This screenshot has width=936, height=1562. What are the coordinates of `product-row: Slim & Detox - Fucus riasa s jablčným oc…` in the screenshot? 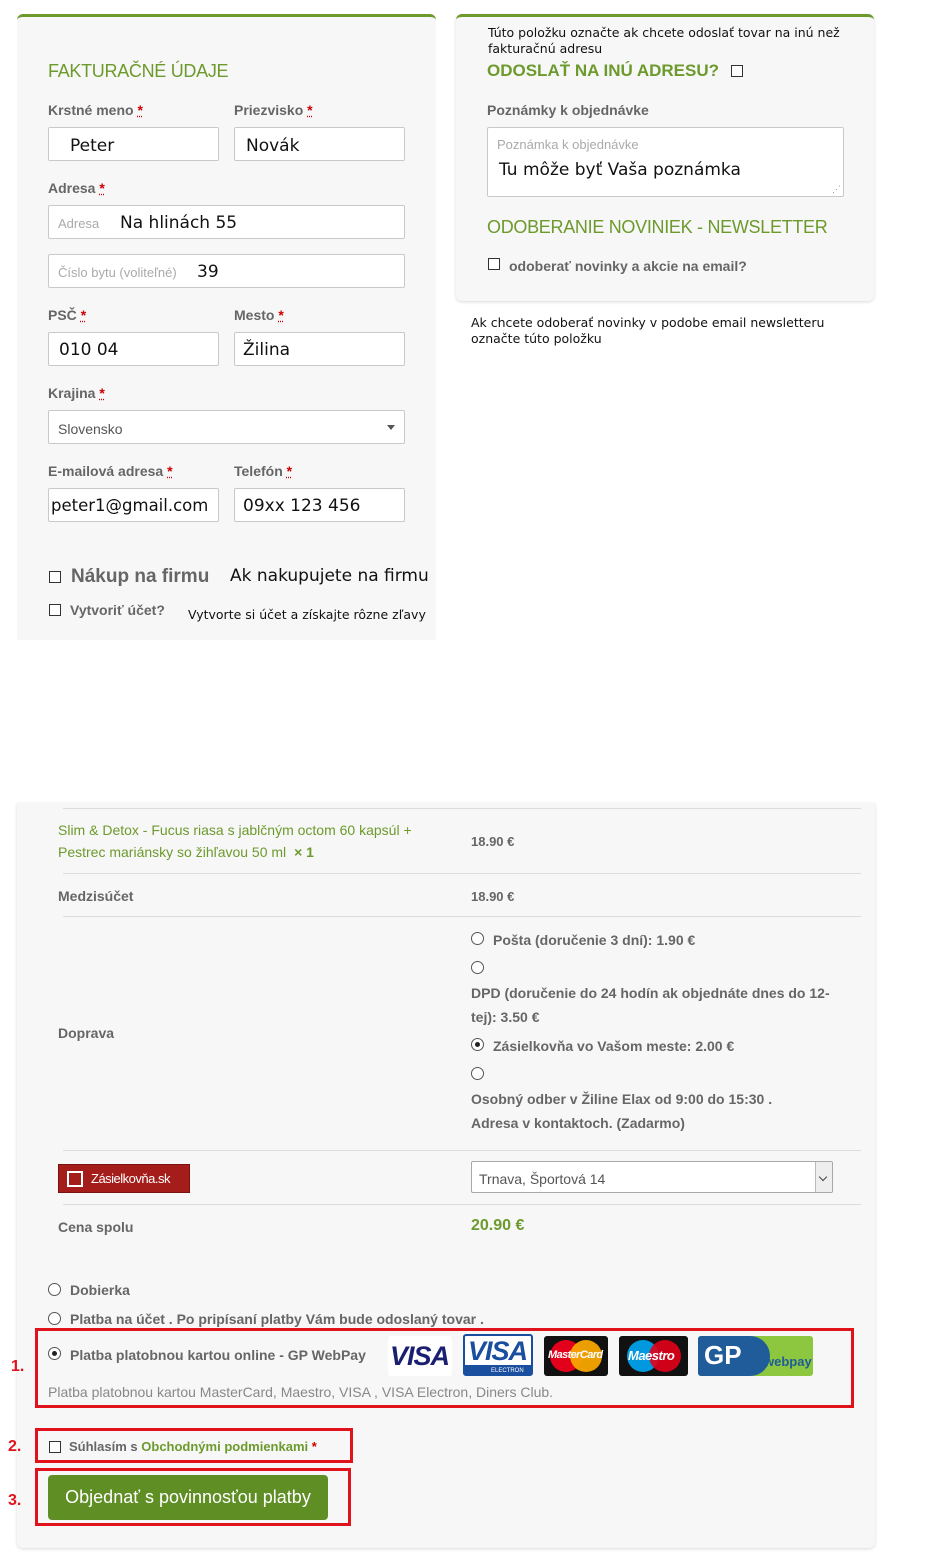 It's located at (243, 841).